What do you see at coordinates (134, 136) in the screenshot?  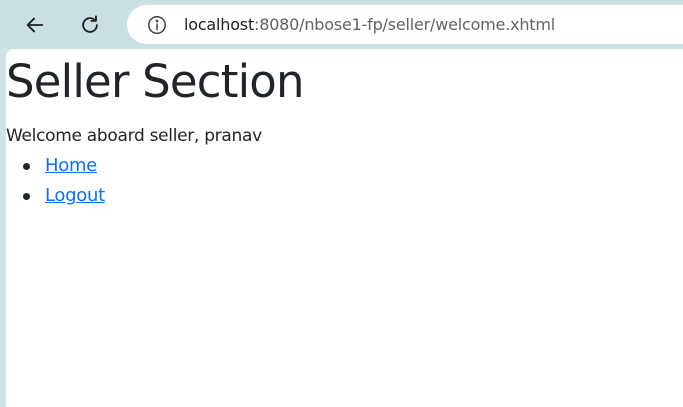 I see `welcome-message: Welcome aboard seller, pranav` at bounding box center [134, 136].